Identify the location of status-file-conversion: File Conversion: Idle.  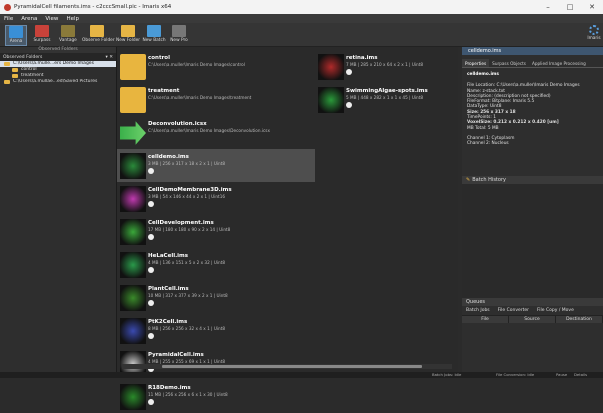
(515, 374).